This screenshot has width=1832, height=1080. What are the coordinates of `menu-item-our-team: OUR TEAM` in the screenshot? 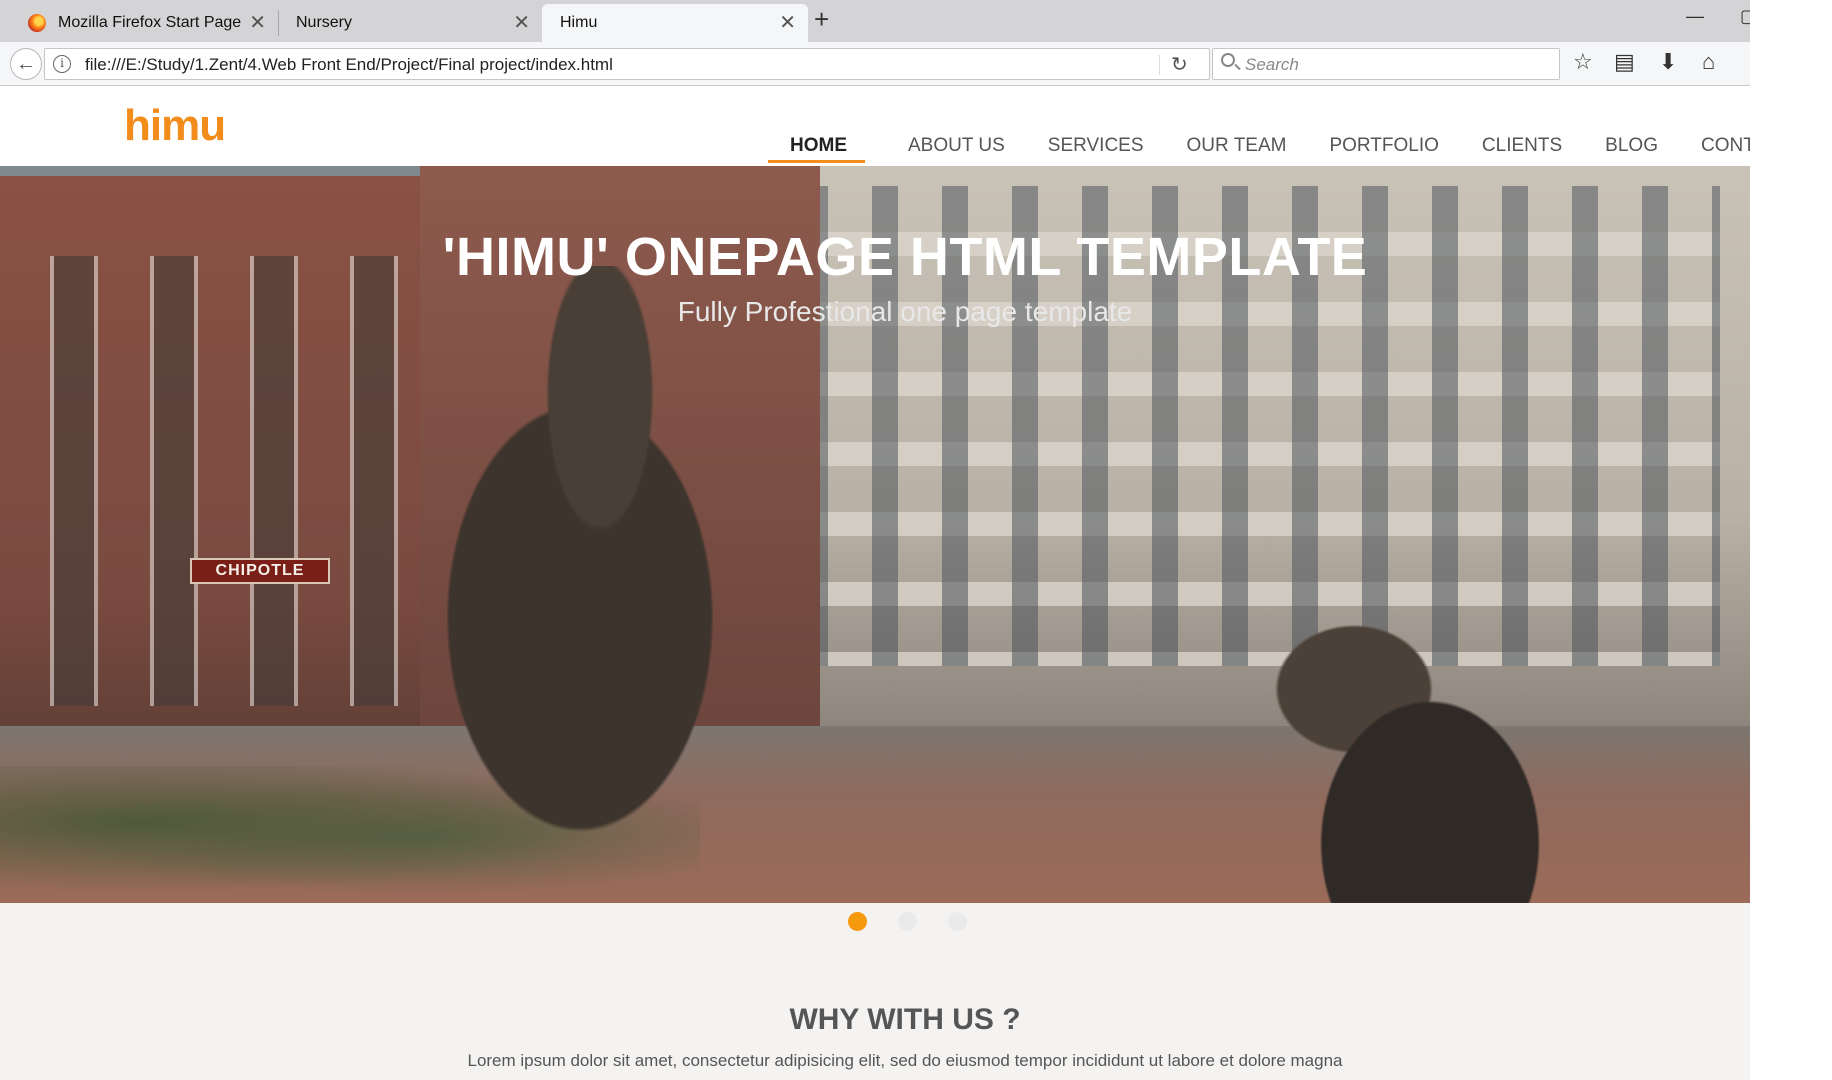 It's located at (1237, 149).